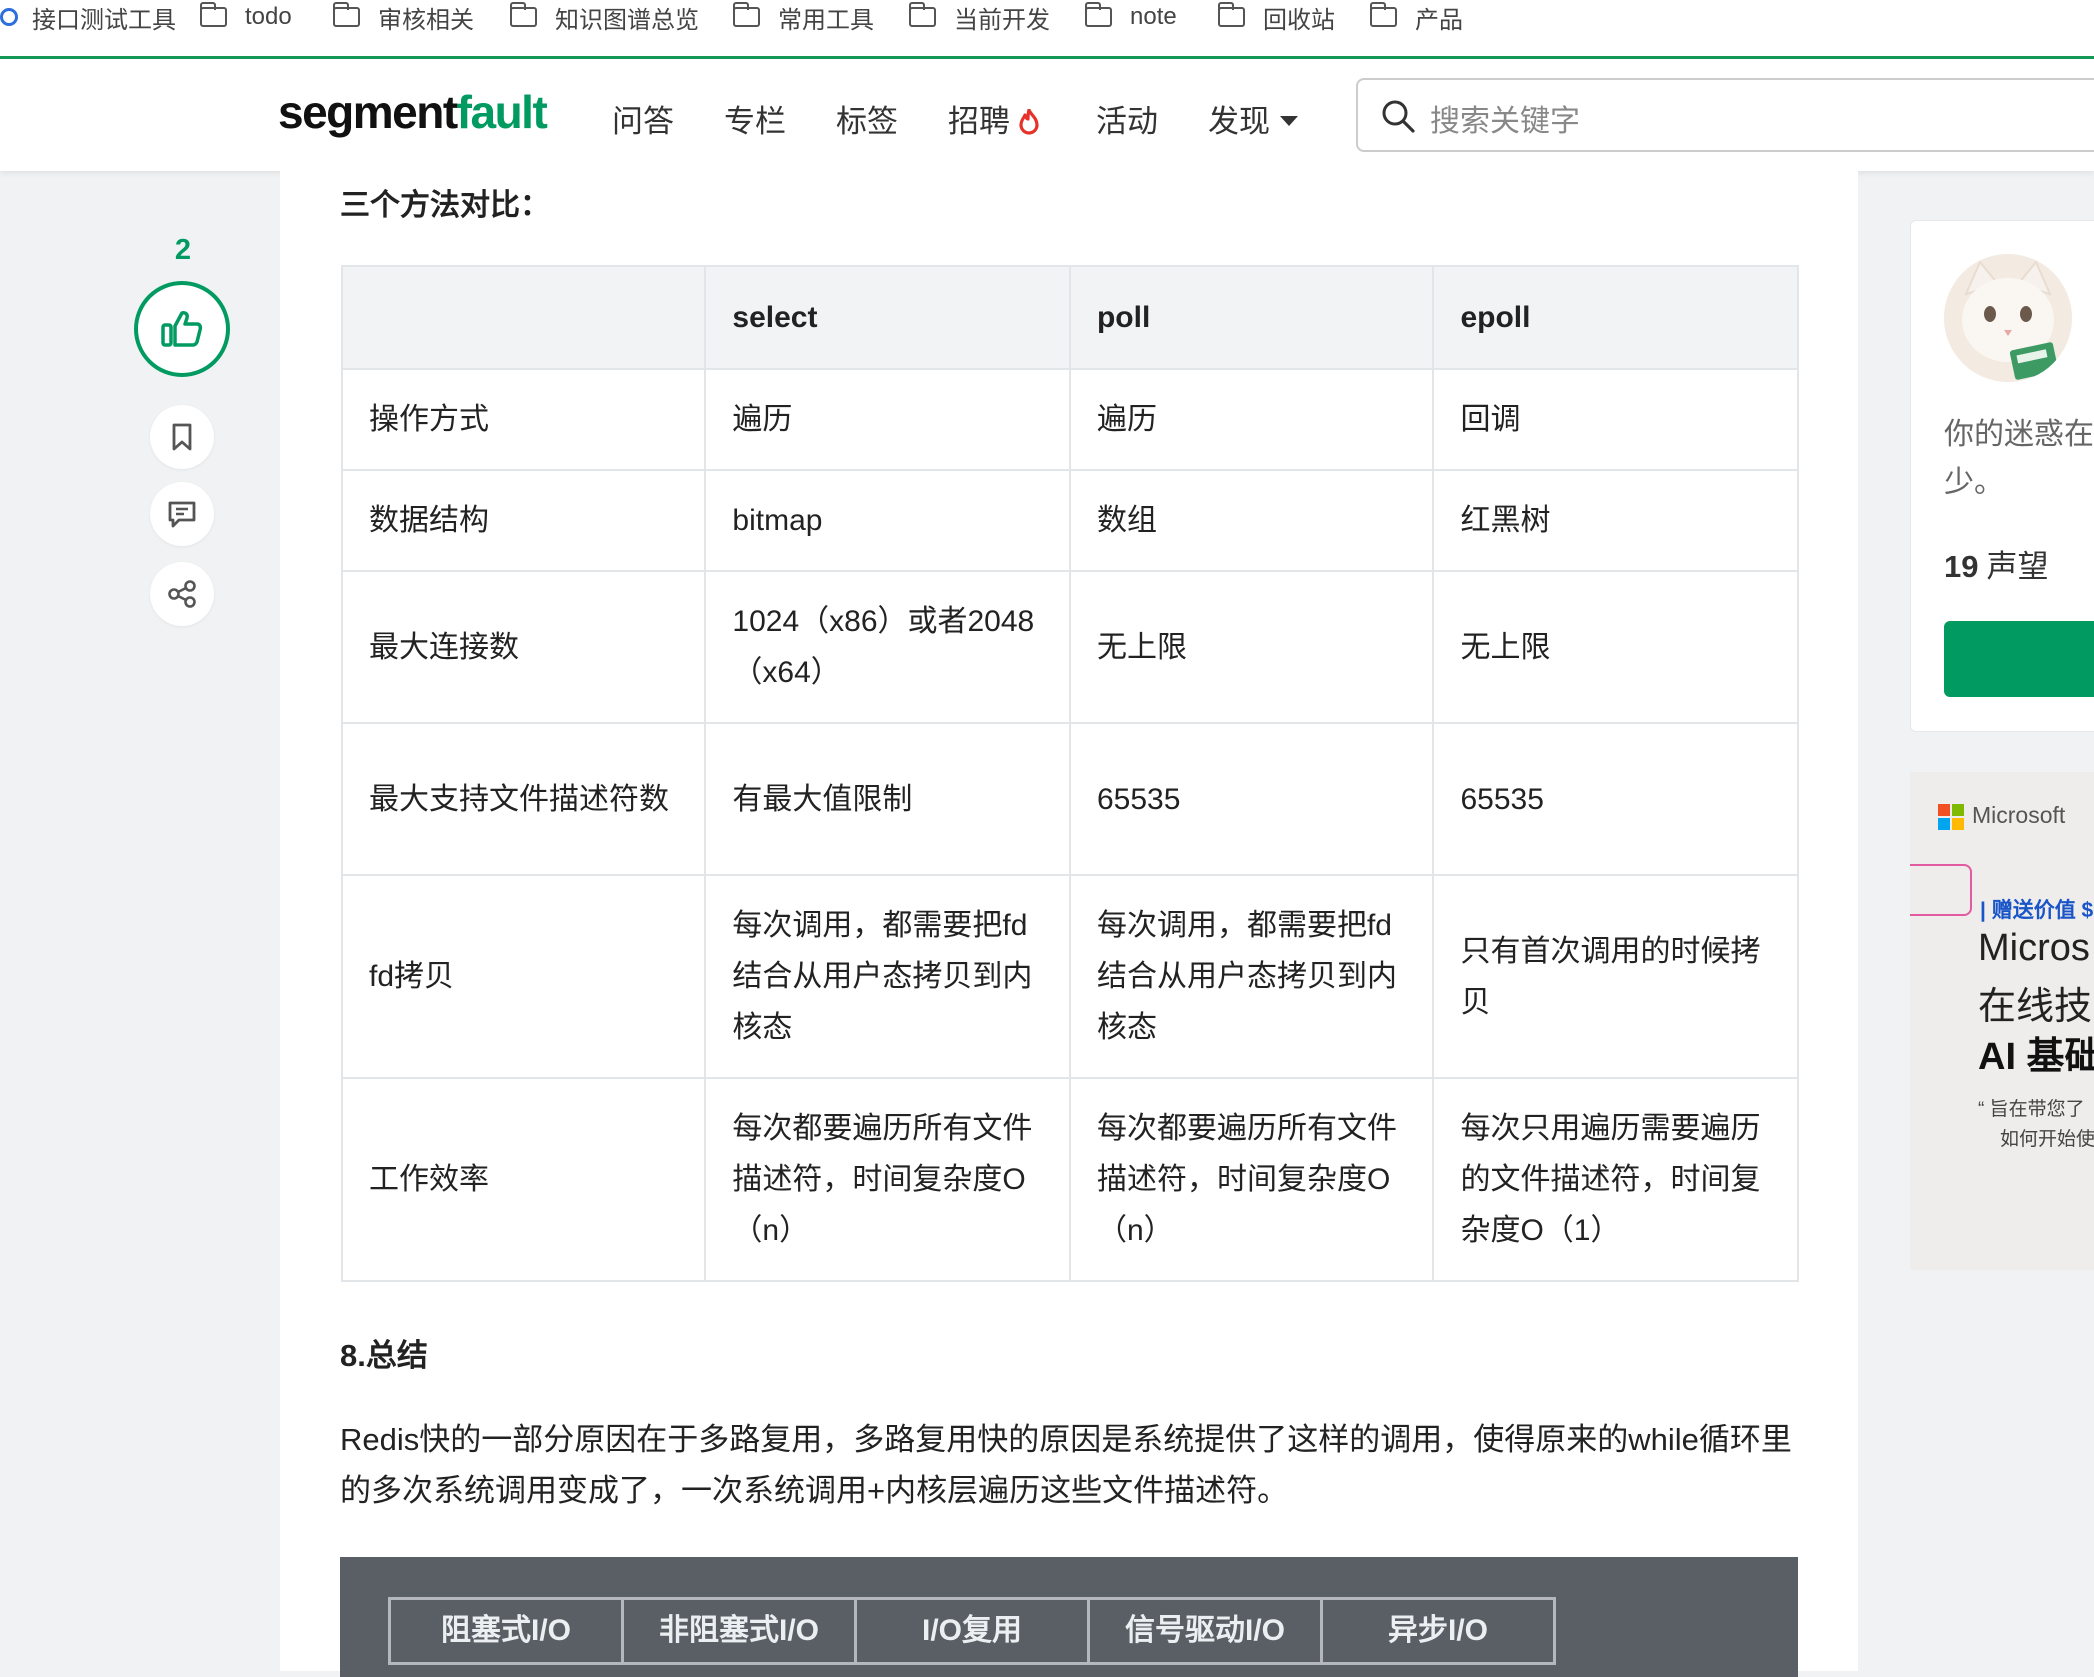  I want to click on ad-title-line: AI 基础, so click(2036, 1057).